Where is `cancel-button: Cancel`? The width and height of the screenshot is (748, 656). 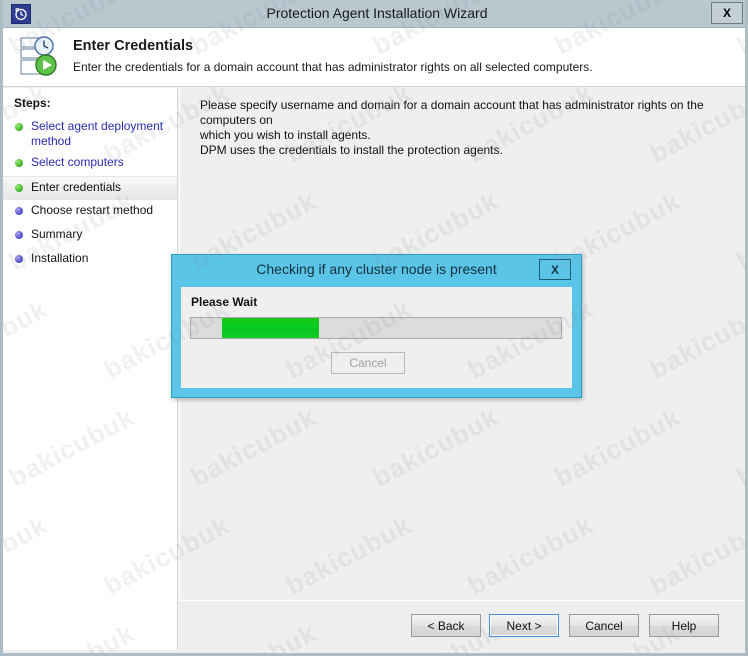 cancel-button: Cancel is located at coordinates (604, 625).